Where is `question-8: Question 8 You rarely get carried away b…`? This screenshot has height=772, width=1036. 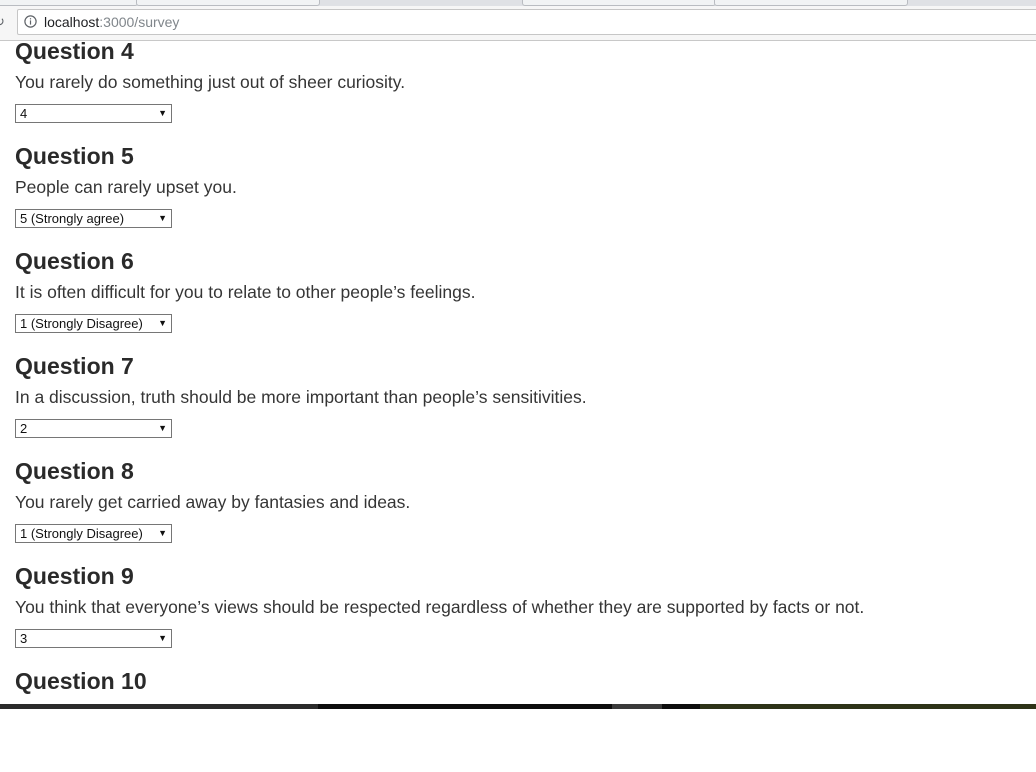
question-8: Question 8 You rarely get carried away b… is located at coordinates (520, 509).